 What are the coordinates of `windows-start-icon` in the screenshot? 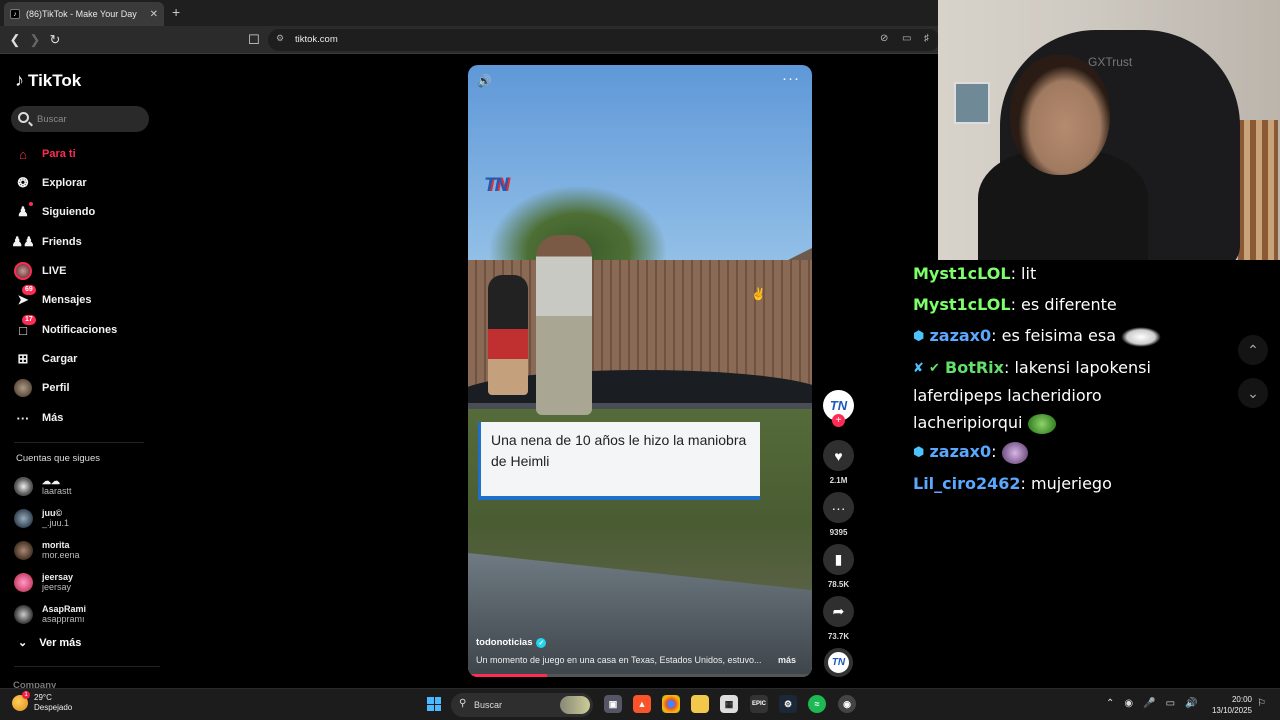 It's located at (434, 704).